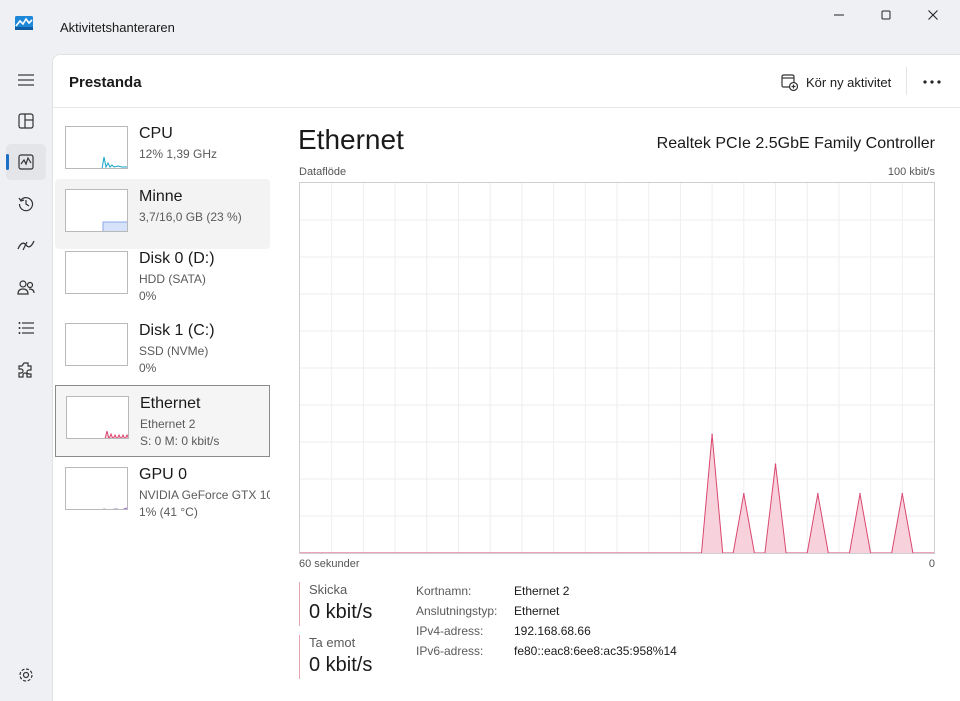 This screenshot has height=701, width=960. I want to click on resource-subtitle: Ethernet 2, so click(168, 424).